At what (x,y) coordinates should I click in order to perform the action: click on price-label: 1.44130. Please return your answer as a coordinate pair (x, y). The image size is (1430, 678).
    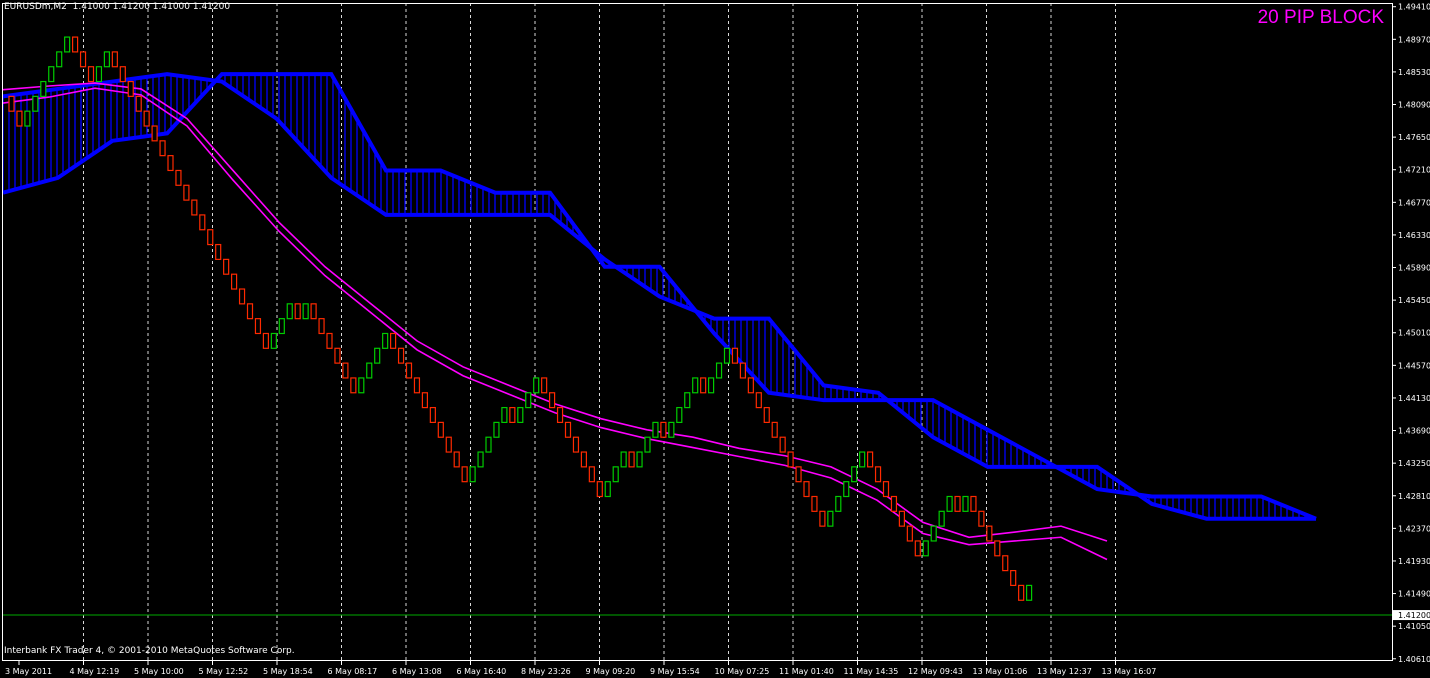
    Looking at the image, I should click on (1414, 398).